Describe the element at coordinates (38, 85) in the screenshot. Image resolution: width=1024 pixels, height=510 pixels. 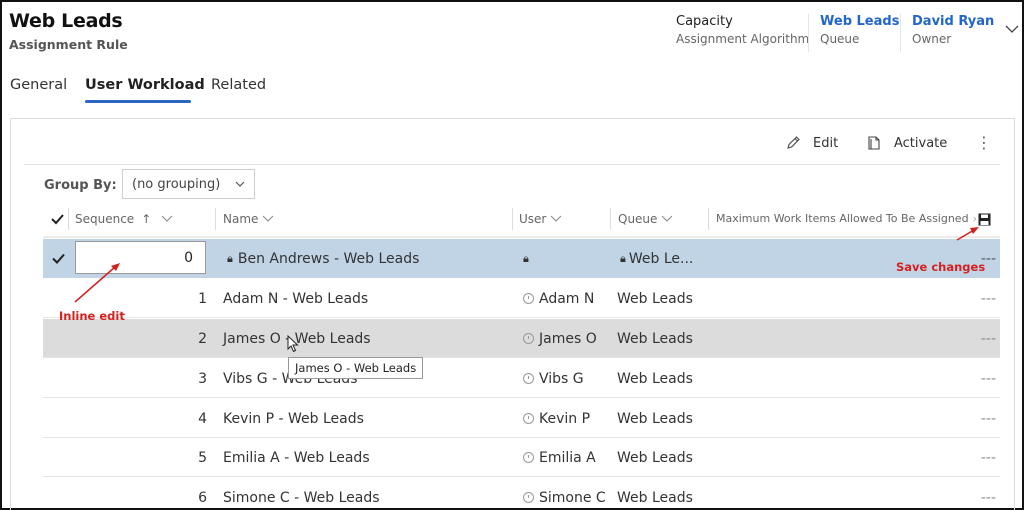
I see `tab-general: General` at that location.